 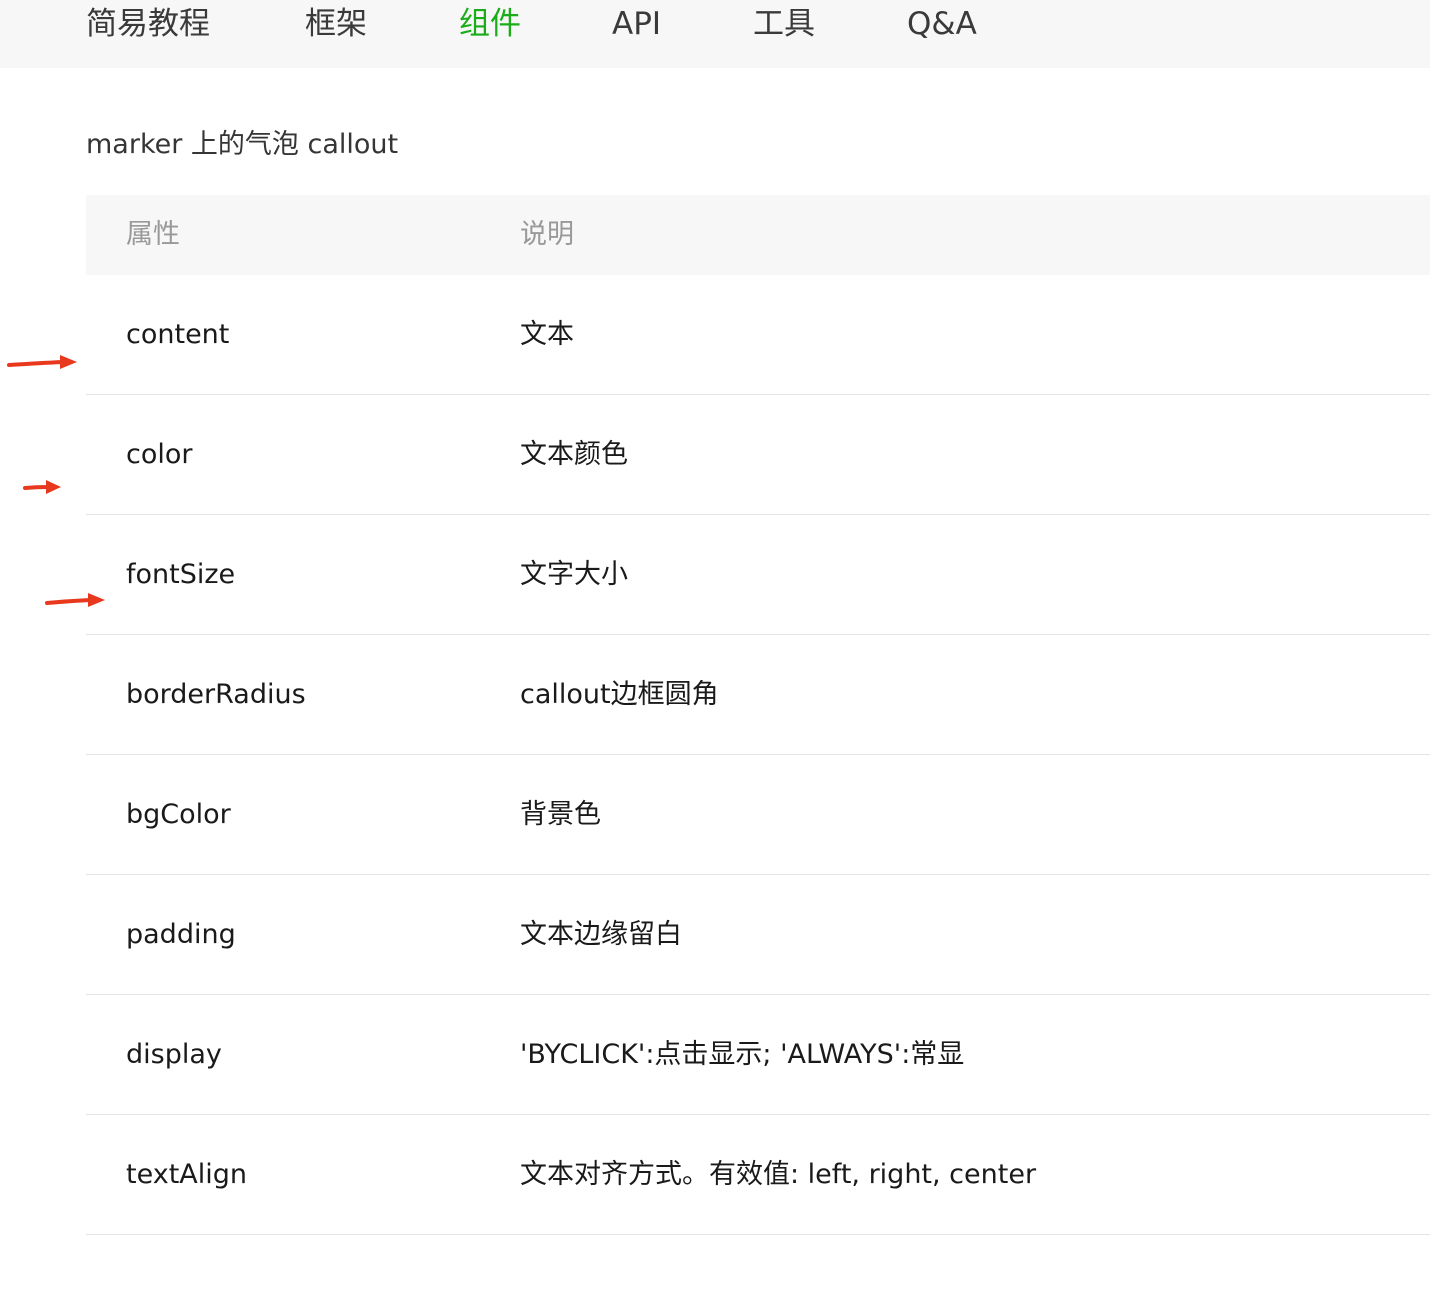 I want to click on table-row: display 'BYCLICK':点击显示; 'ALWAYS':常显, so click(x=758, y=1055).